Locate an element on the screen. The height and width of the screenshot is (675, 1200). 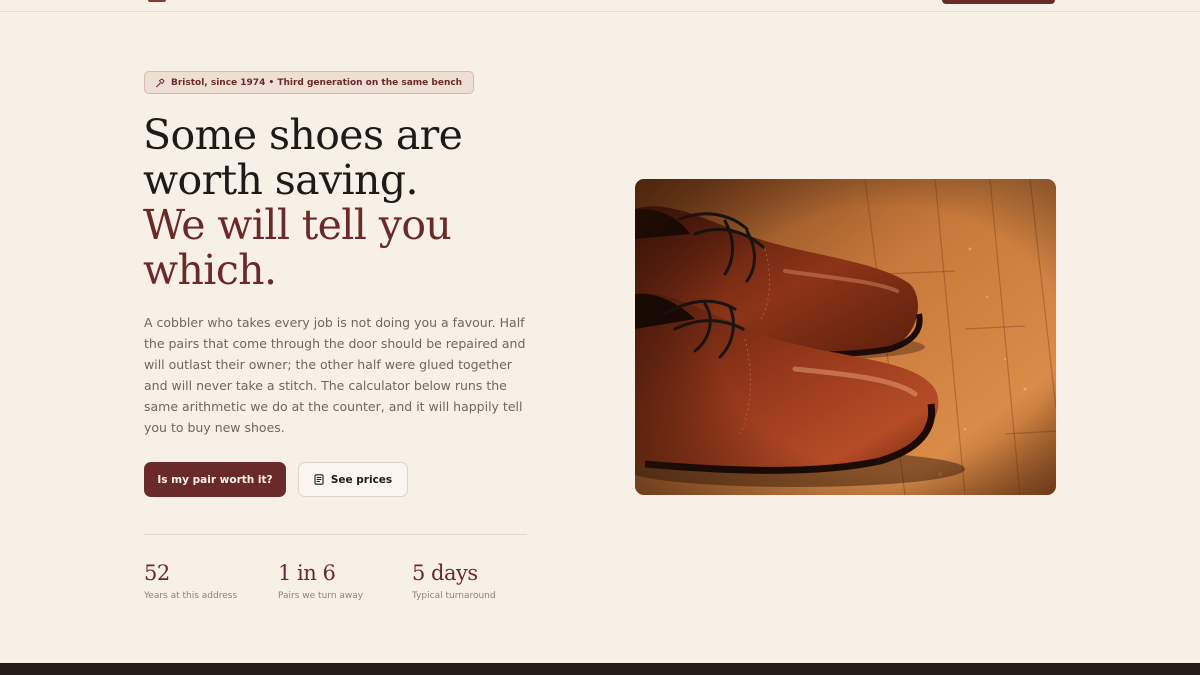
stat-label: Years at this address is located at coordinates (191, 596).